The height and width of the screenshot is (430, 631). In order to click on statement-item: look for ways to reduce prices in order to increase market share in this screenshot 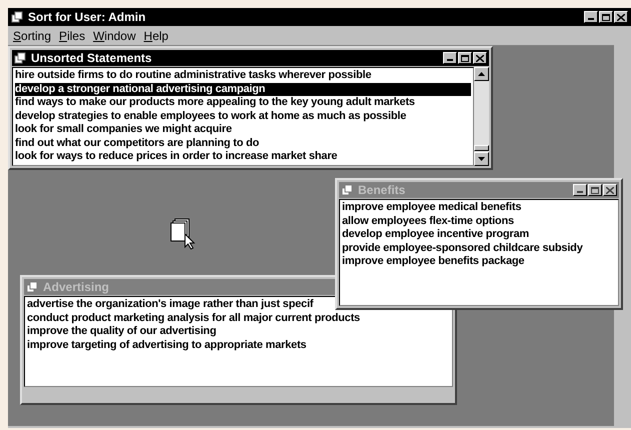, I will do `click(176, 157)`.